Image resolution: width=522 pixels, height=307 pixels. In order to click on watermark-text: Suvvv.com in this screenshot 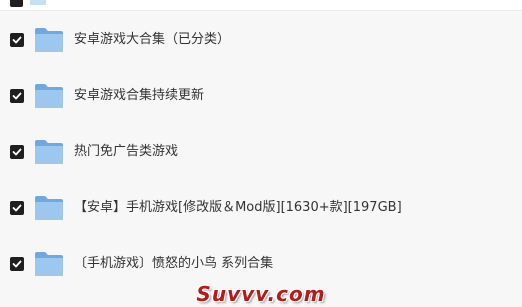, I will do `click(261, 294)`.